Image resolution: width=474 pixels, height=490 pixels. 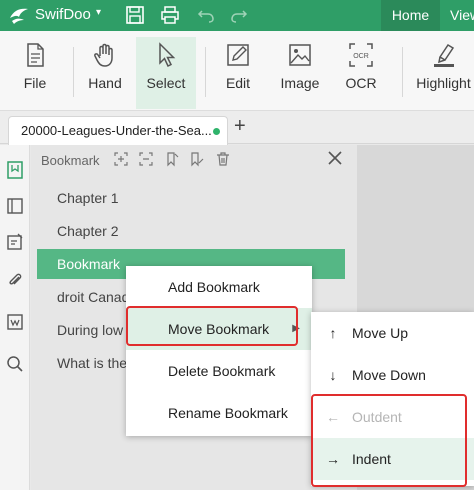 I want to click on close-panel-icon, so click(x=335, y=158).